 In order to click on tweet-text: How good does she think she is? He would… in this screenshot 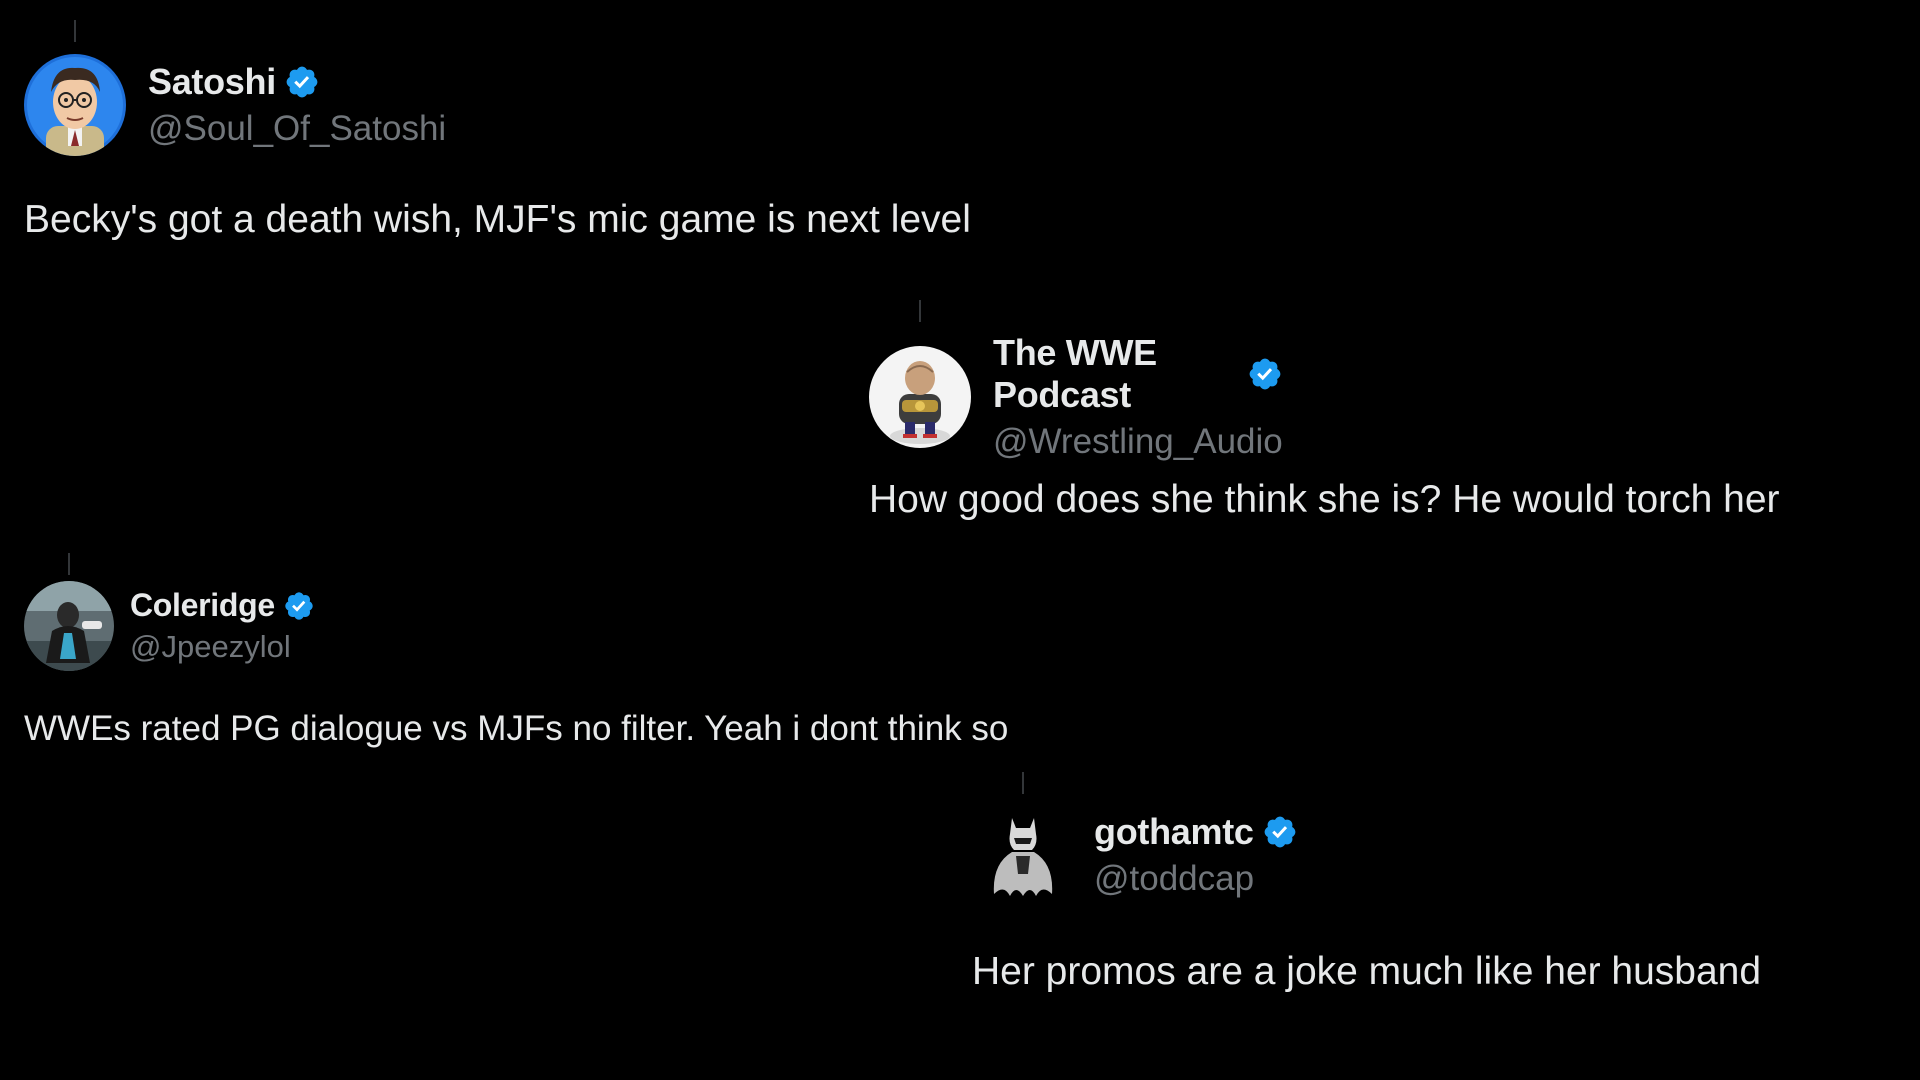, I will do `click(1324, 499)`.